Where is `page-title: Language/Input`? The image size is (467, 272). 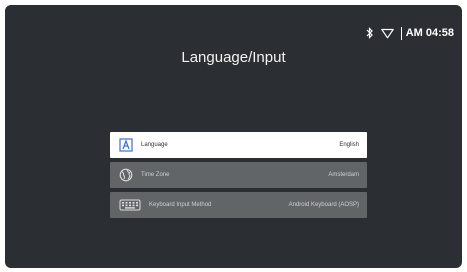
page-title: Language/Input is located at coordinates (233, 57).